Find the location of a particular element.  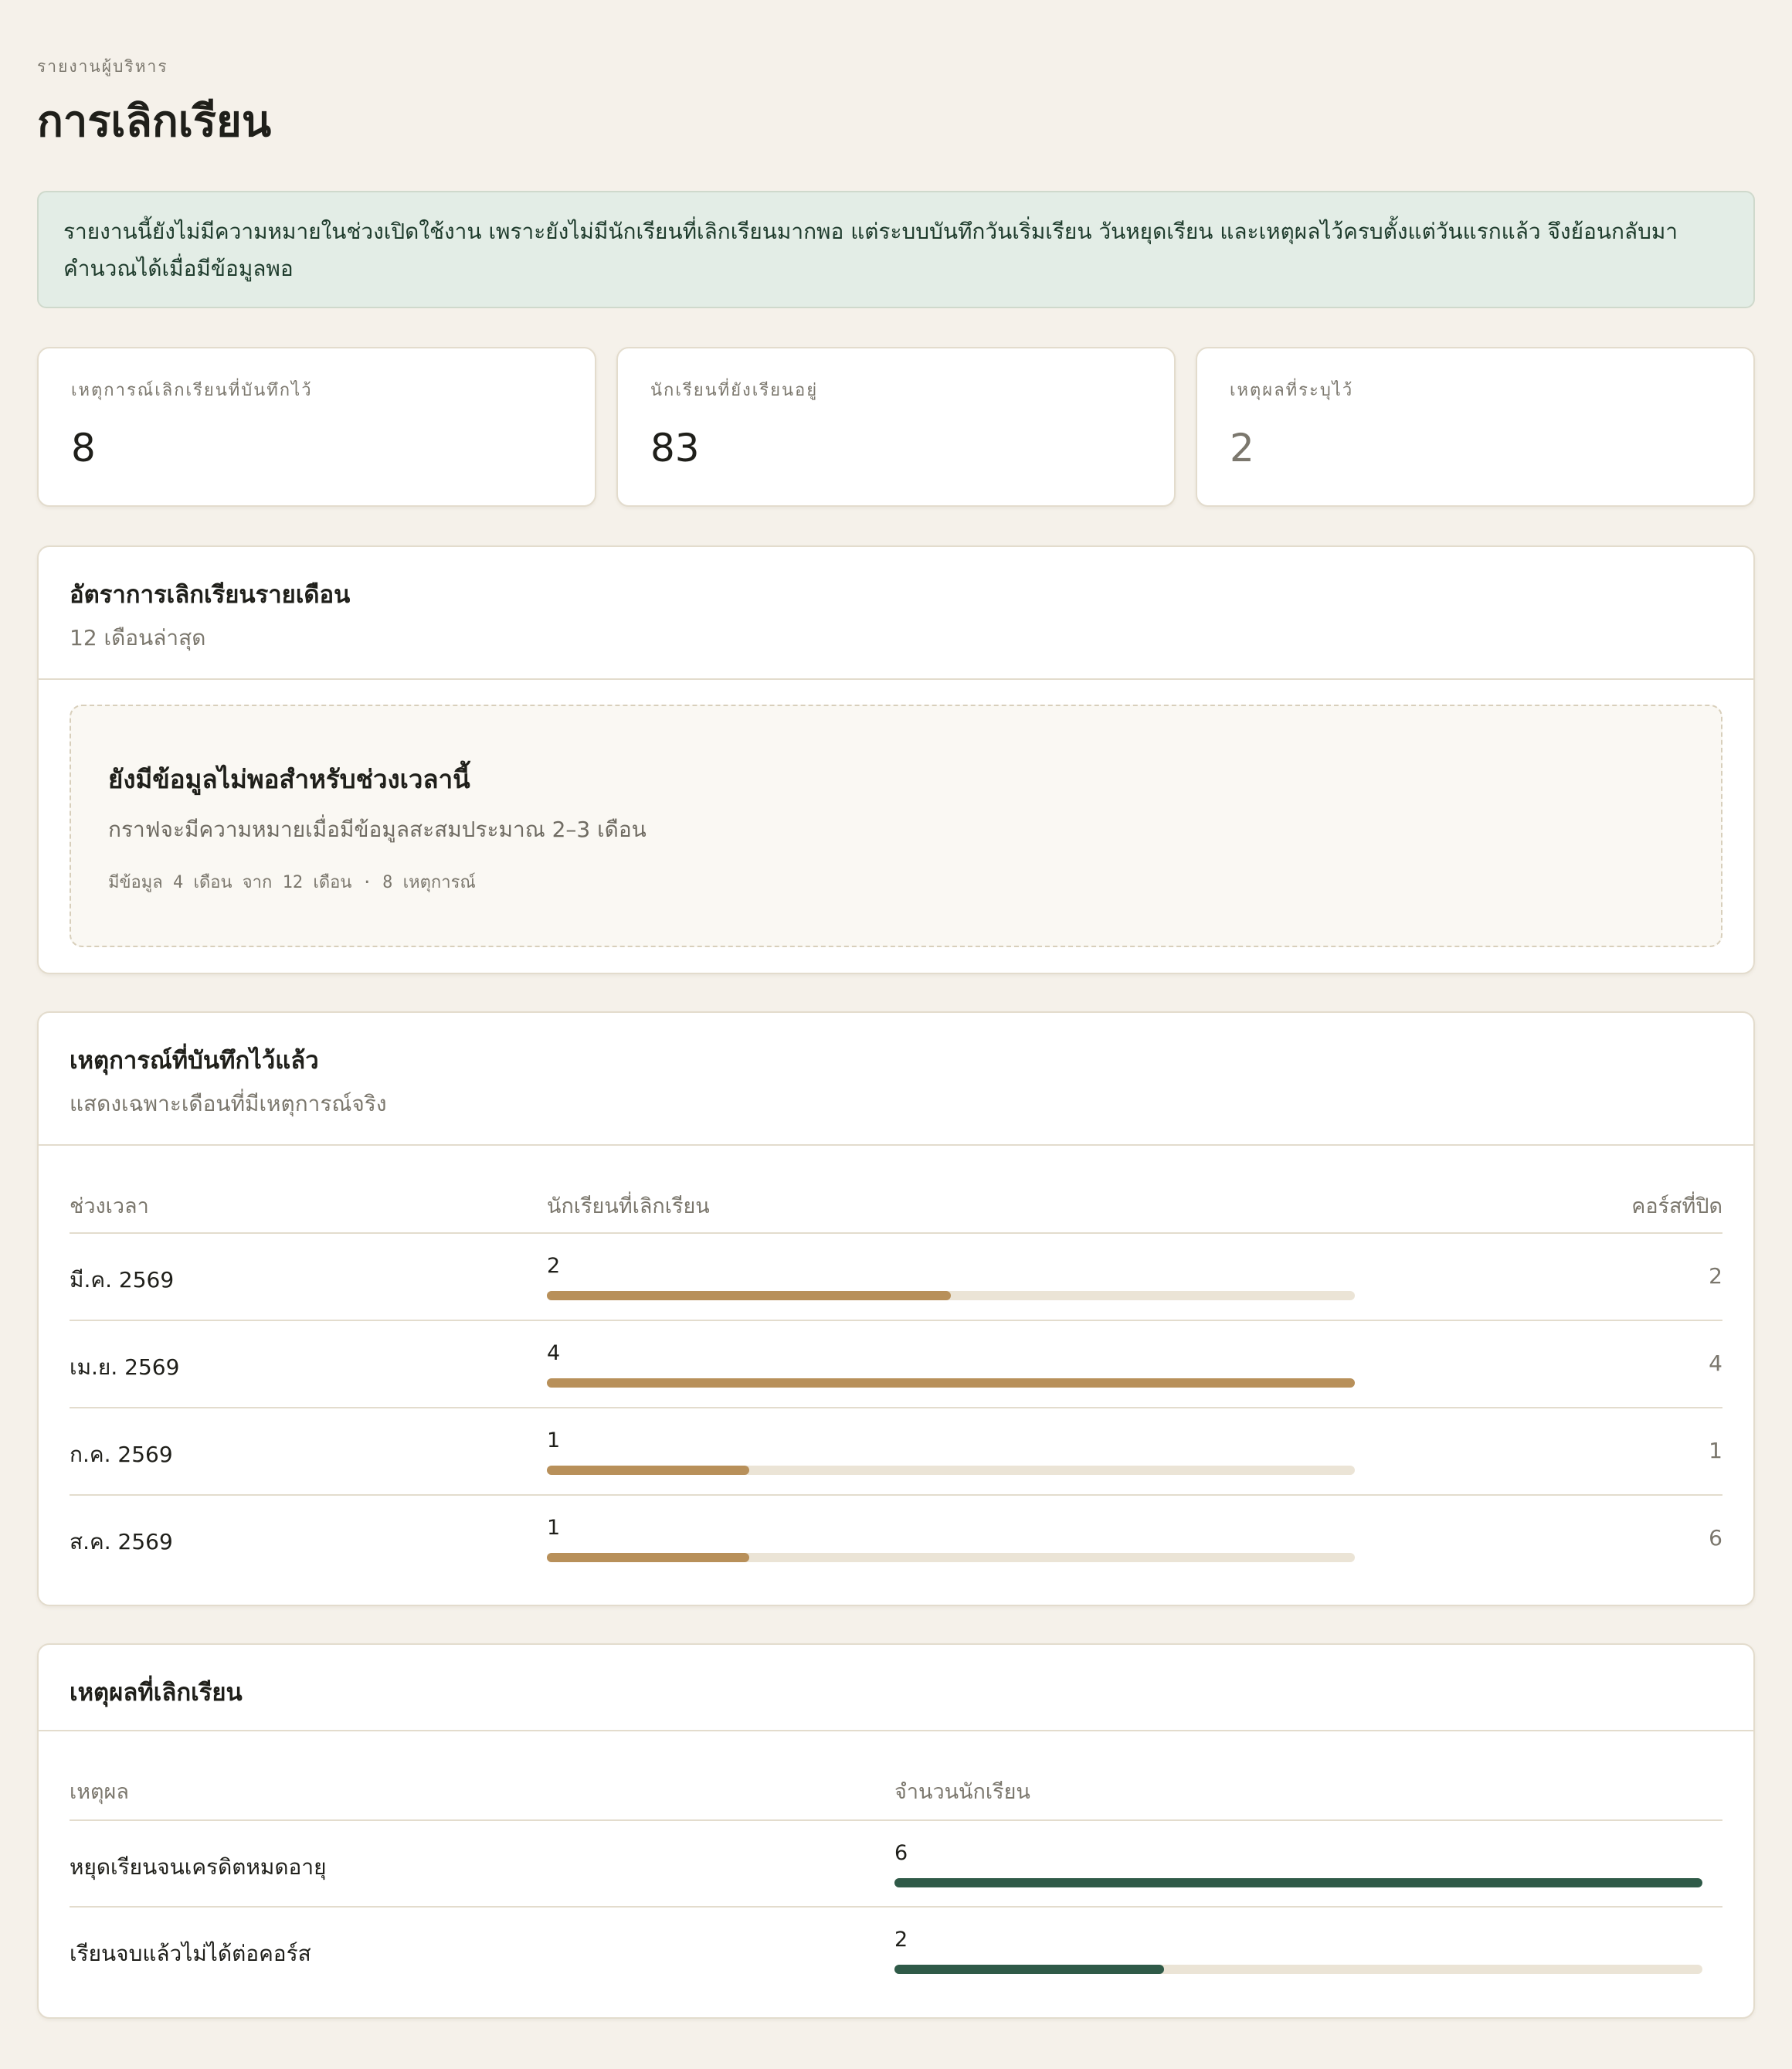

stat-card-events: เหตุการณ์เลิกเรียนที่บันทึกไว้ 8 is located at coordinates (316, 427).